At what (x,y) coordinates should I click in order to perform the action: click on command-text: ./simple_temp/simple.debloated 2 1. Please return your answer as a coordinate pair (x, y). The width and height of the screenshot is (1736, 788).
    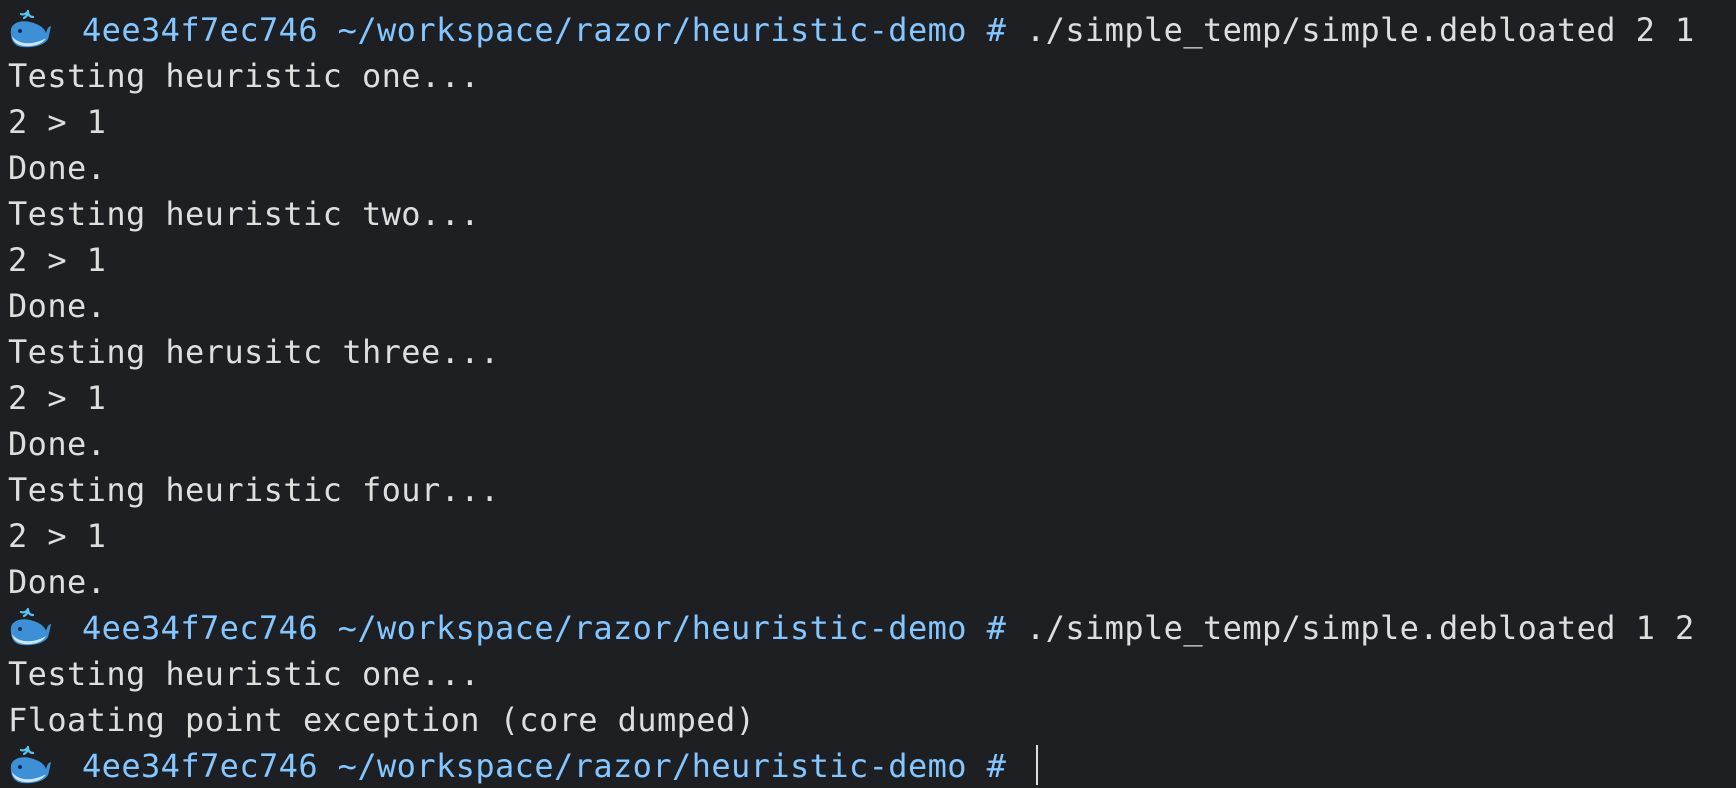
    Looking at the image, I should click on (1360, 30).